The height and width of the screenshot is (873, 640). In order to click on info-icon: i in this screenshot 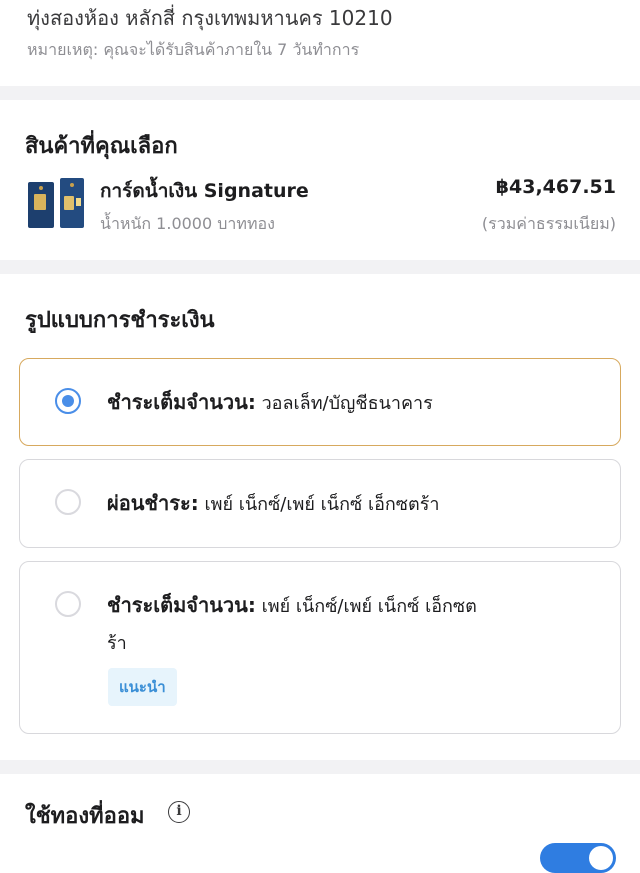, I will do `click(179, 812)`.